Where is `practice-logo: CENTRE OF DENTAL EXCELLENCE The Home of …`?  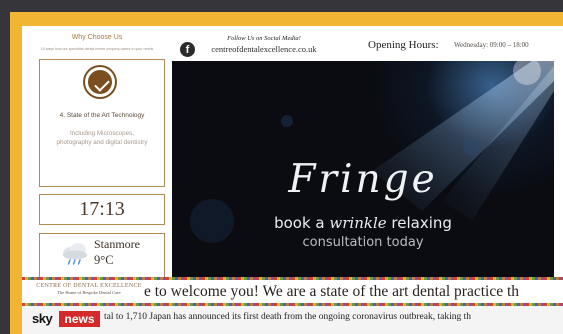 practice-logo: CENTRE OF DENTAL EXCELLENCE The Home of … is located at coordinates (89, 289).